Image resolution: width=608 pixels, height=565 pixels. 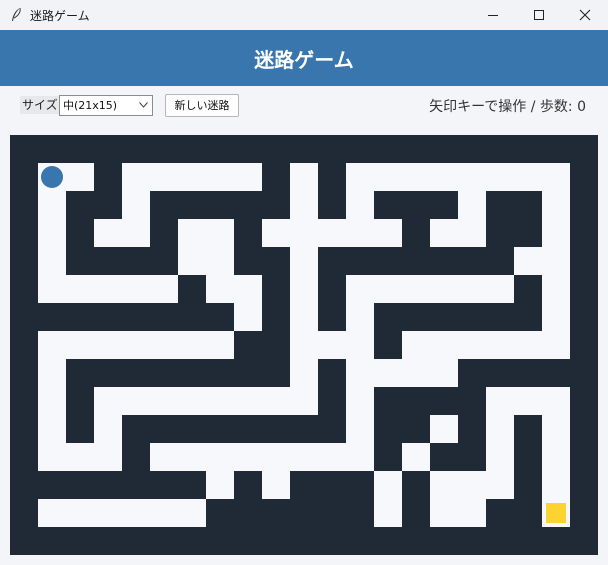 What do you see at coordinates (585, 15) in the screenshot?
I see `close-button` at bounding box center [585, 15].